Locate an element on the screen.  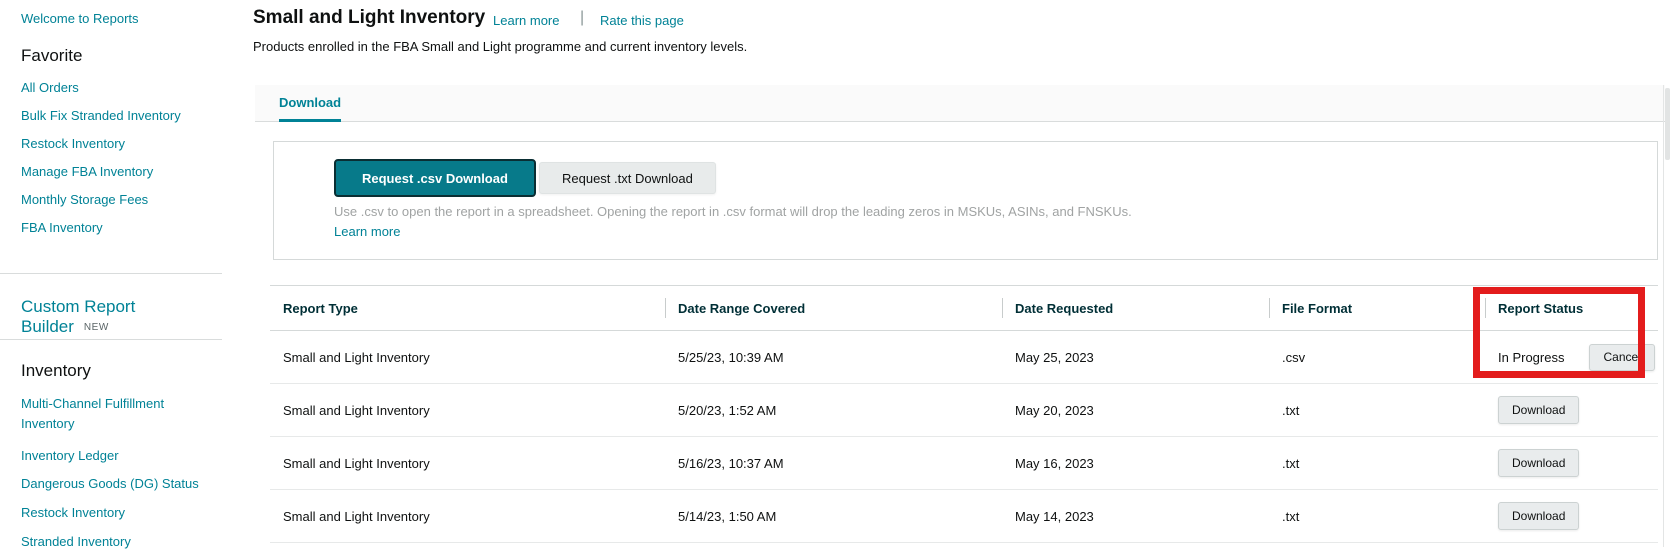
new-badge: NEW is located at coordinates (96, 327).